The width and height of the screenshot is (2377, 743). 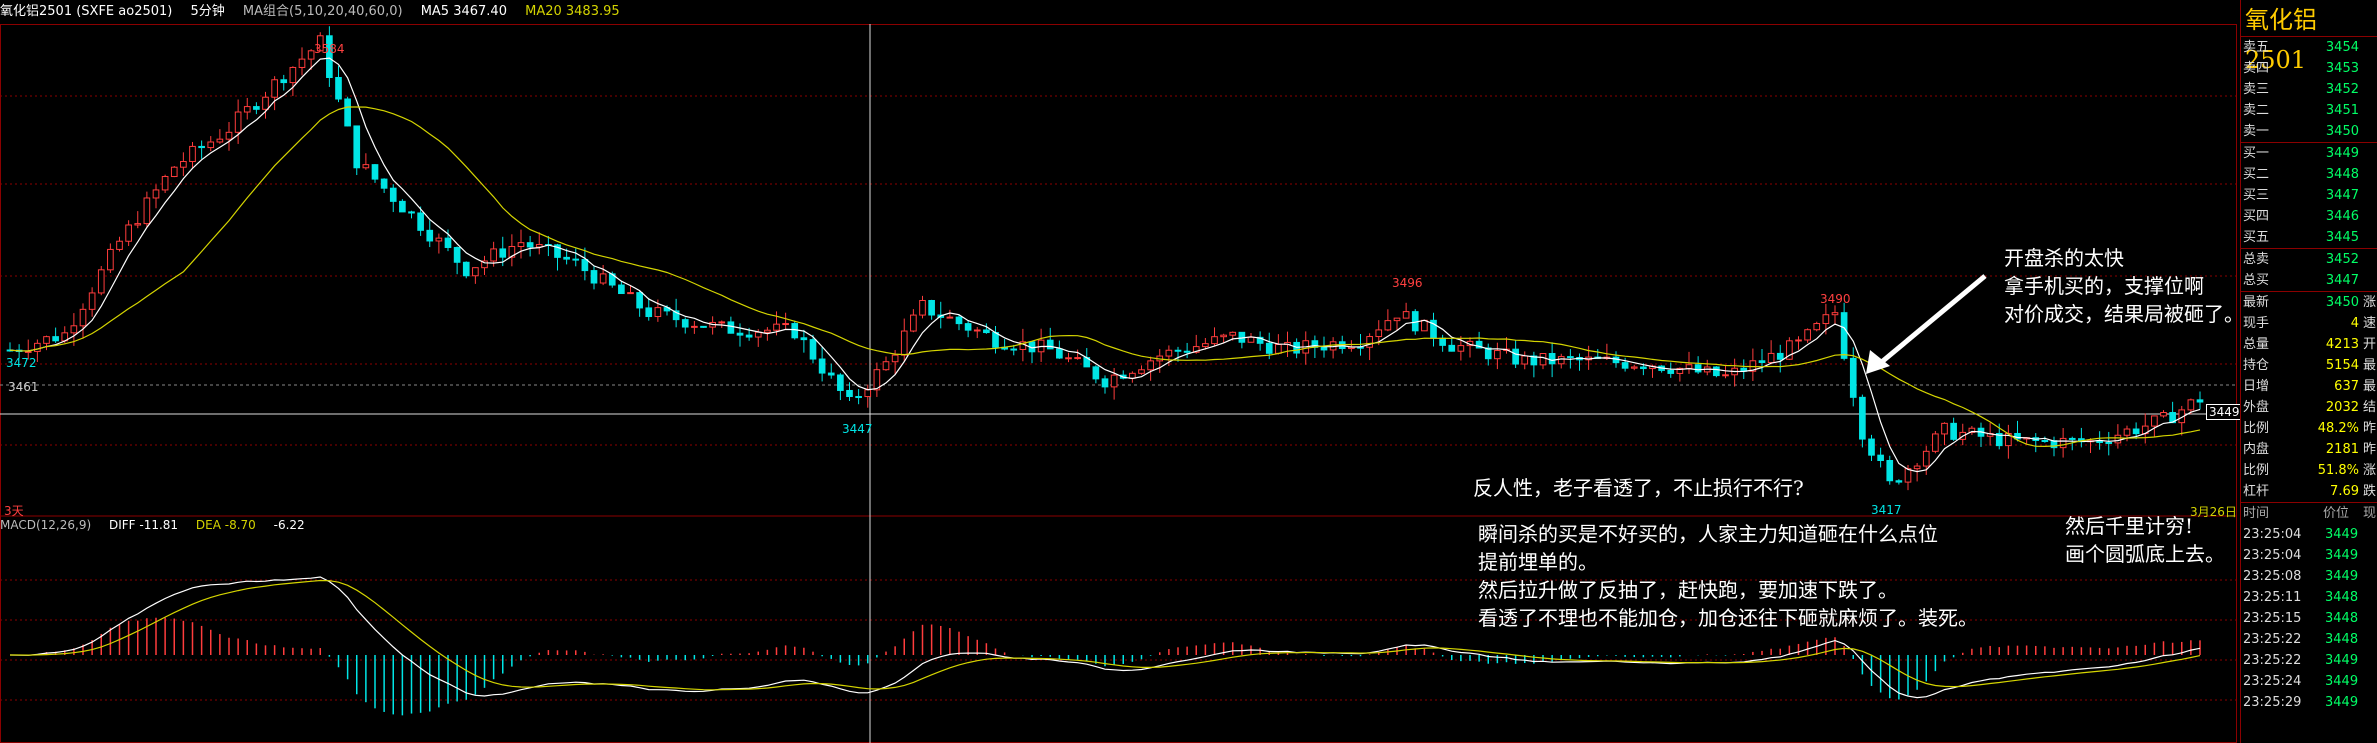 What do you see at coordinates (2309, 660) in the screenshot?
I see `tick-row: 23:25:22 3449` at bounding box center [2309, 660].